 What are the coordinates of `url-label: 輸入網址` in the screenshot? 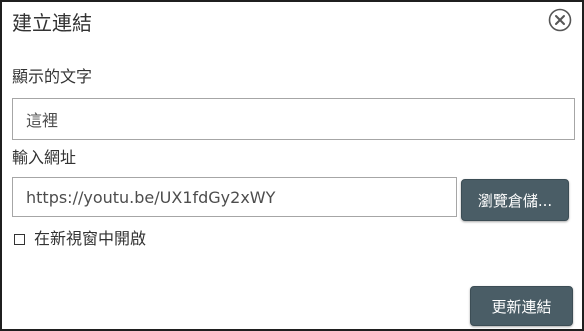 It's located at (44, 157).